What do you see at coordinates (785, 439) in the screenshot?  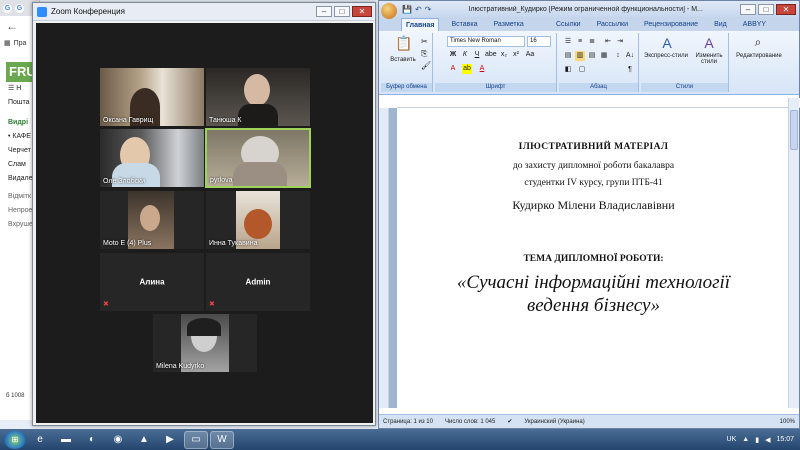 I see `clock: 15:07` at bounding box center [785, 439].